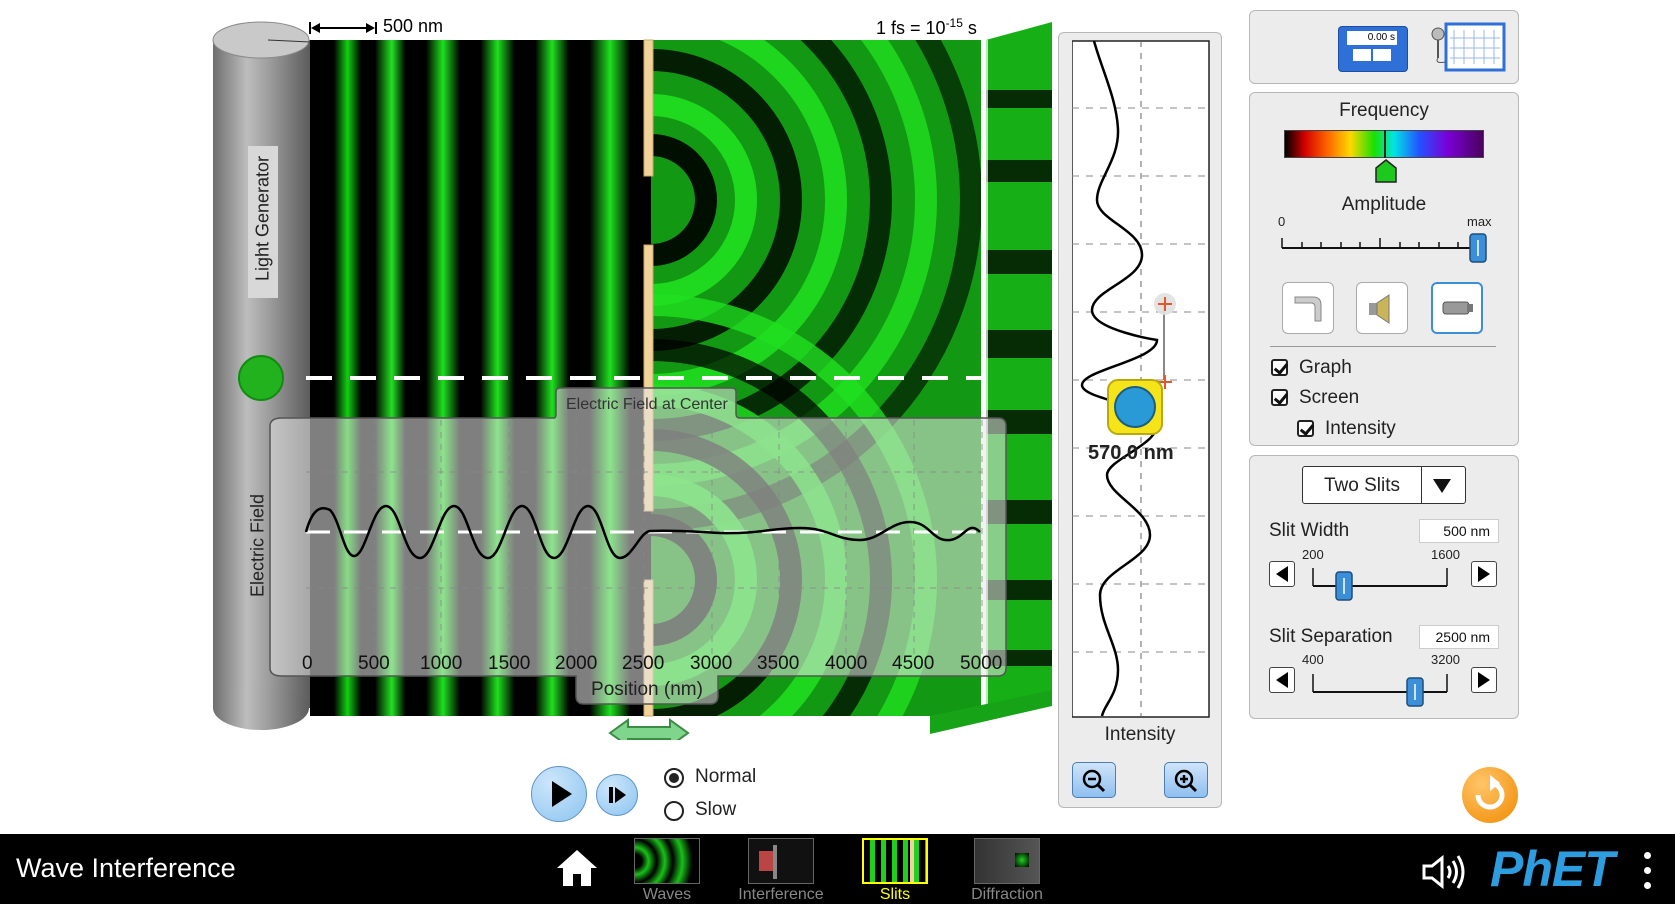  I want to click on intensity-label: Intensity, so click(1140, 734).